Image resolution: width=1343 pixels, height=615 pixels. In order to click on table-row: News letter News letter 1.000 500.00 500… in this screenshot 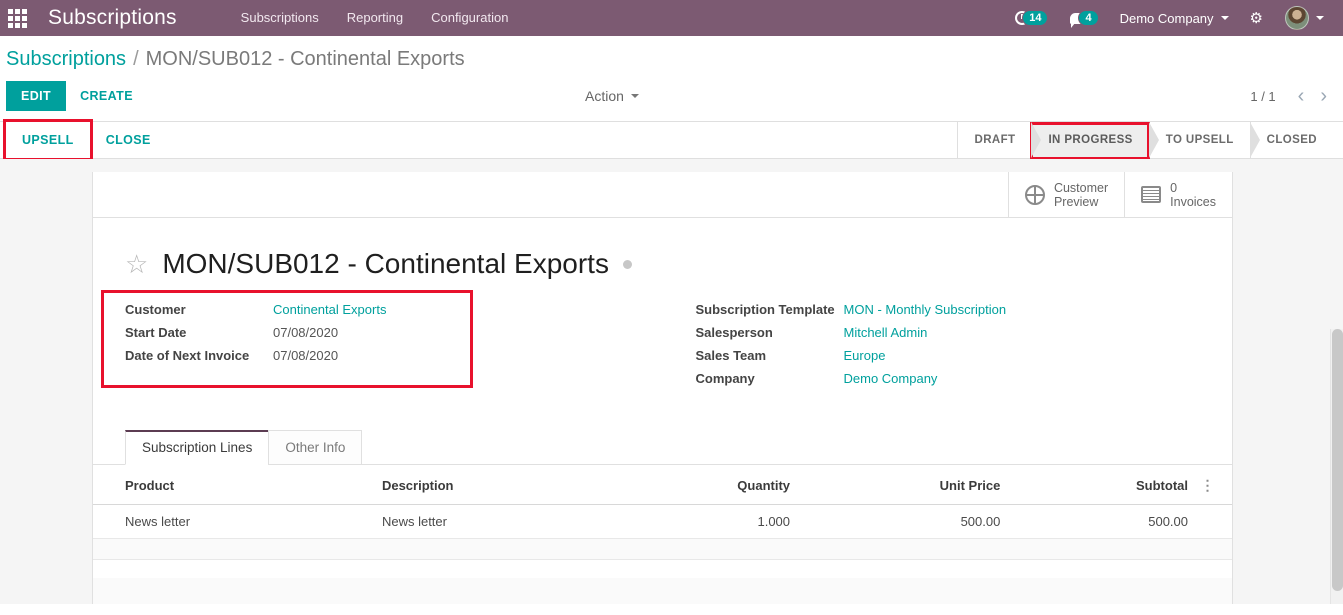, I will do `click(662, 521)`.